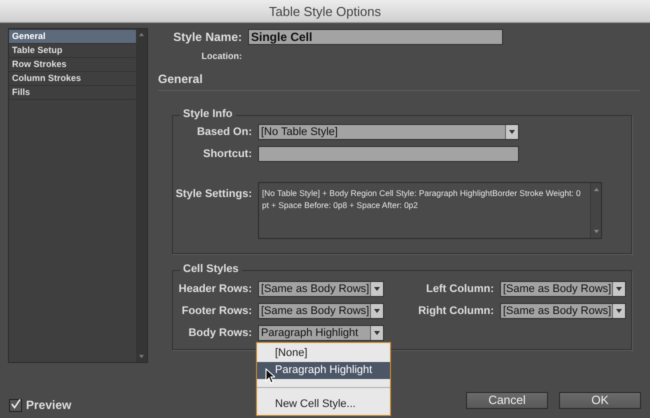  I want to click on sidebar-item: General, so click(72, 37).